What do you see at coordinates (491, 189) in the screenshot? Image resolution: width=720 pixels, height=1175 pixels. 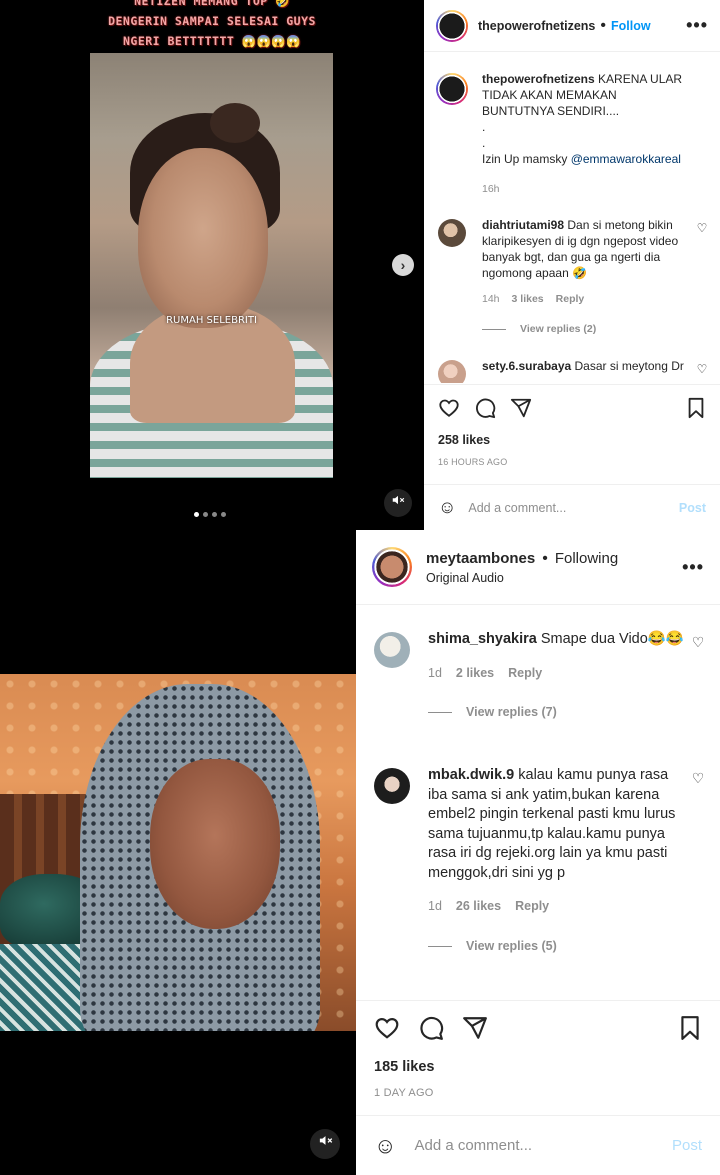 I see `caption-time: 16h` at bounding box center [491, 189].